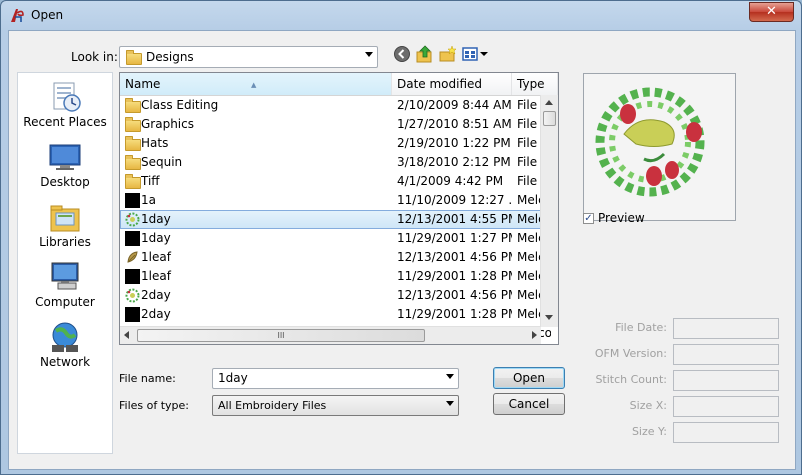 Image resolution: width=802 pixels, height=475 pixels. What do you see at coordinates (94, 57) in the screenshot?
I see `look-in-label: Look in:` at bounding box center [94, 57].